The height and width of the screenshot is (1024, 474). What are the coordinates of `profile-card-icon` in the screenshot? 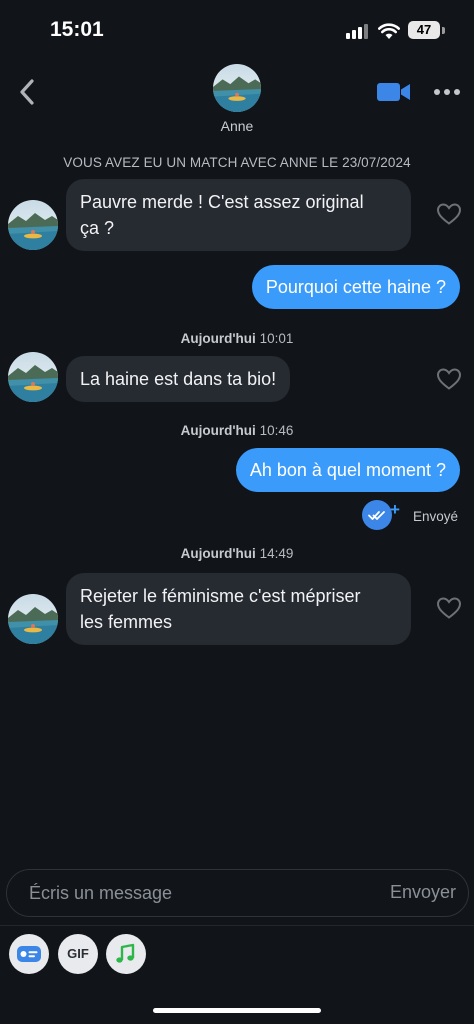 It's located at (29, 954).